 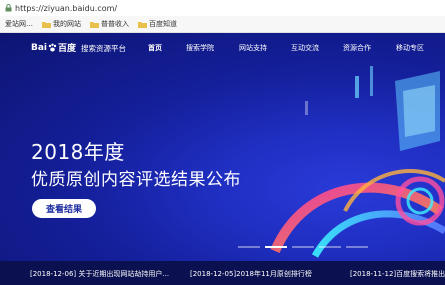 I want to click on url-text: https://ziyuan.baidu.com/, so click(x=66, y=8).